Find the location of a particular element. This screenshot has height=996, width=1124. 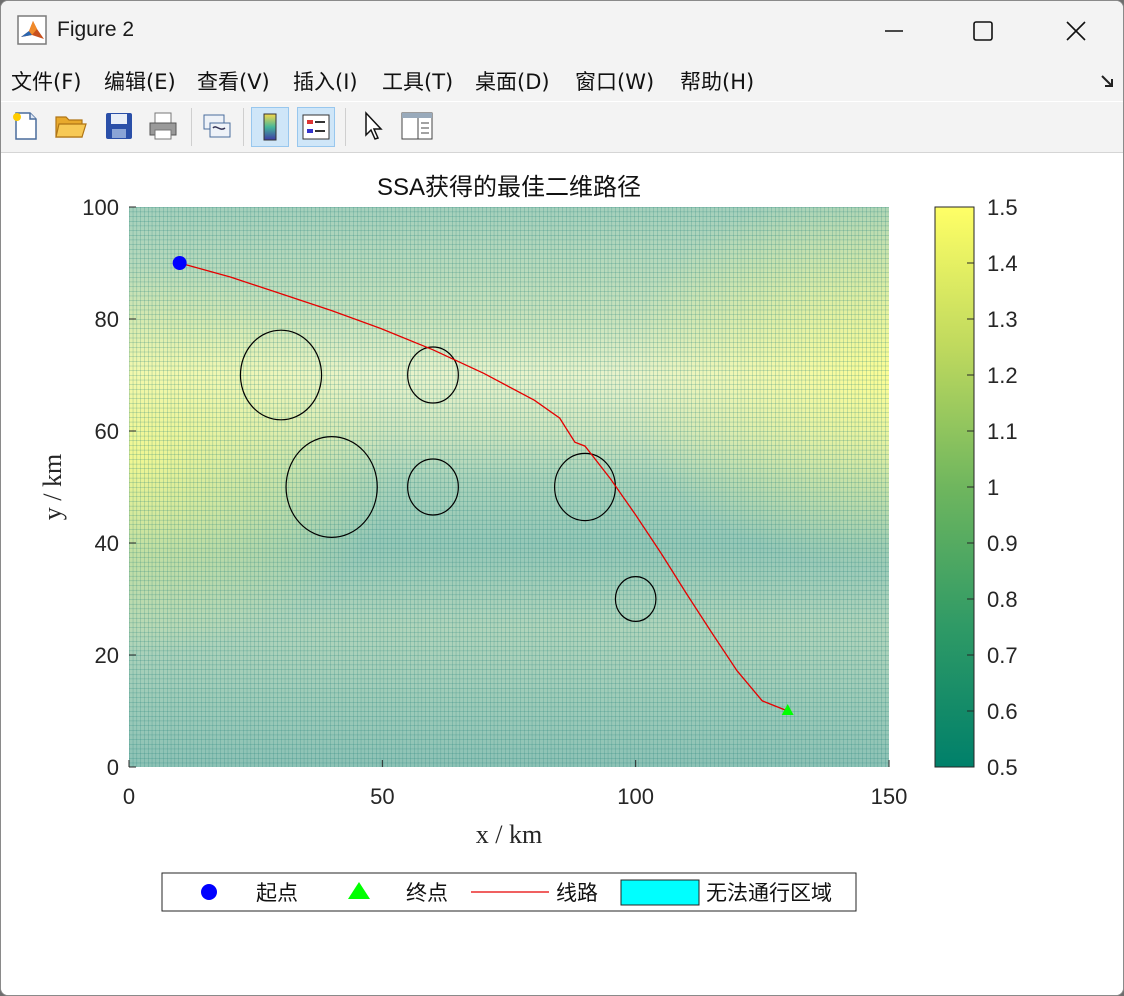

insert-legend-button is located at coordinates (316, 127).